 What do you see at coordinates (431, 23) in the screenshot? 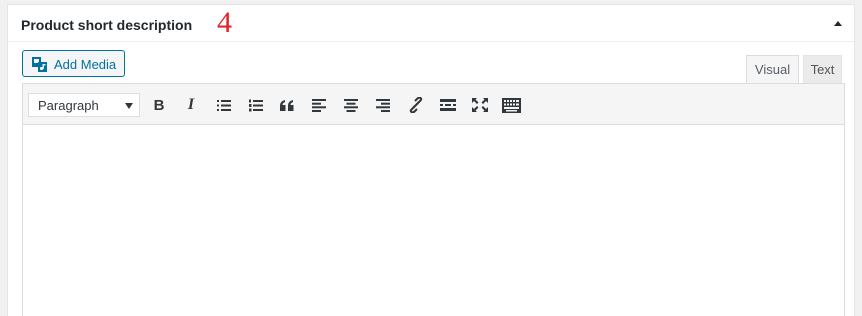
I see `postbox-header: Product short description 4` at bounding box center [431, 23].